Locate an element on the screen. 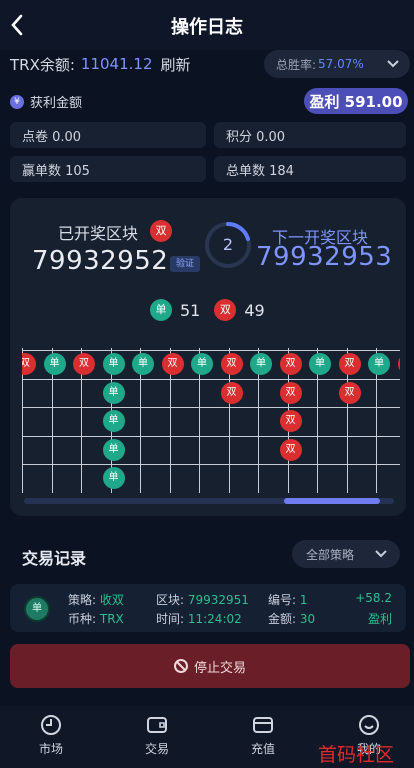  winrate-label: 总胜率: is located at coordinates (296, 64).